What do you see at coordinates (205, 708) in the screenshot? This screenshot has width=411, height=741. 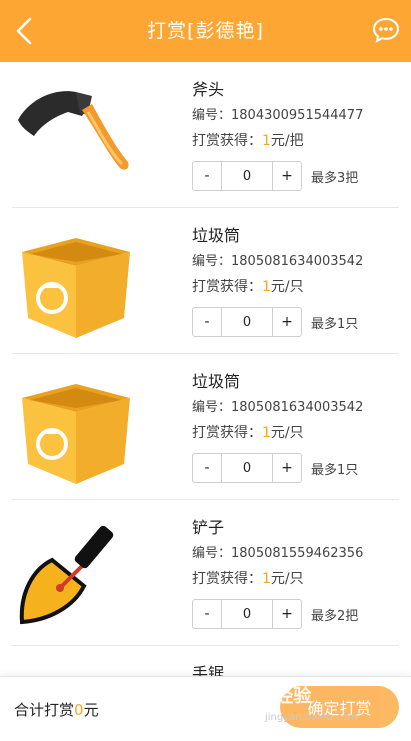 I see `bottom-bar: 合计打赏0元 确定打赏` at bounding box center [205, 708].